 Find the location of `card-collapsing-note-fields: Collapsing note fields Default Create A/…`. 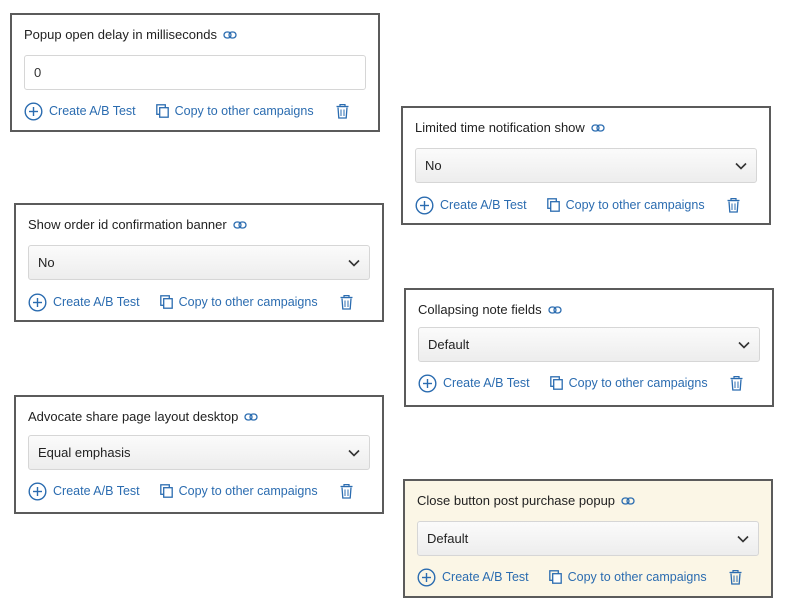

card-collapsing-note-fields: Collapsing note fields Default Create A/… is located at coordinates (589, 347).